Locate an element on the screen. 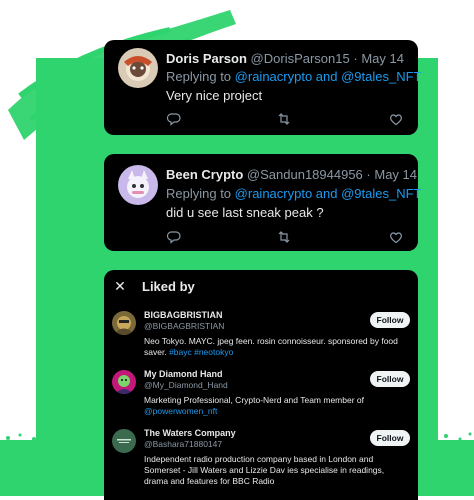  tweet-header: Been Crypto @Sandun18944956 · May 14 is located at coordinates (291, 174).